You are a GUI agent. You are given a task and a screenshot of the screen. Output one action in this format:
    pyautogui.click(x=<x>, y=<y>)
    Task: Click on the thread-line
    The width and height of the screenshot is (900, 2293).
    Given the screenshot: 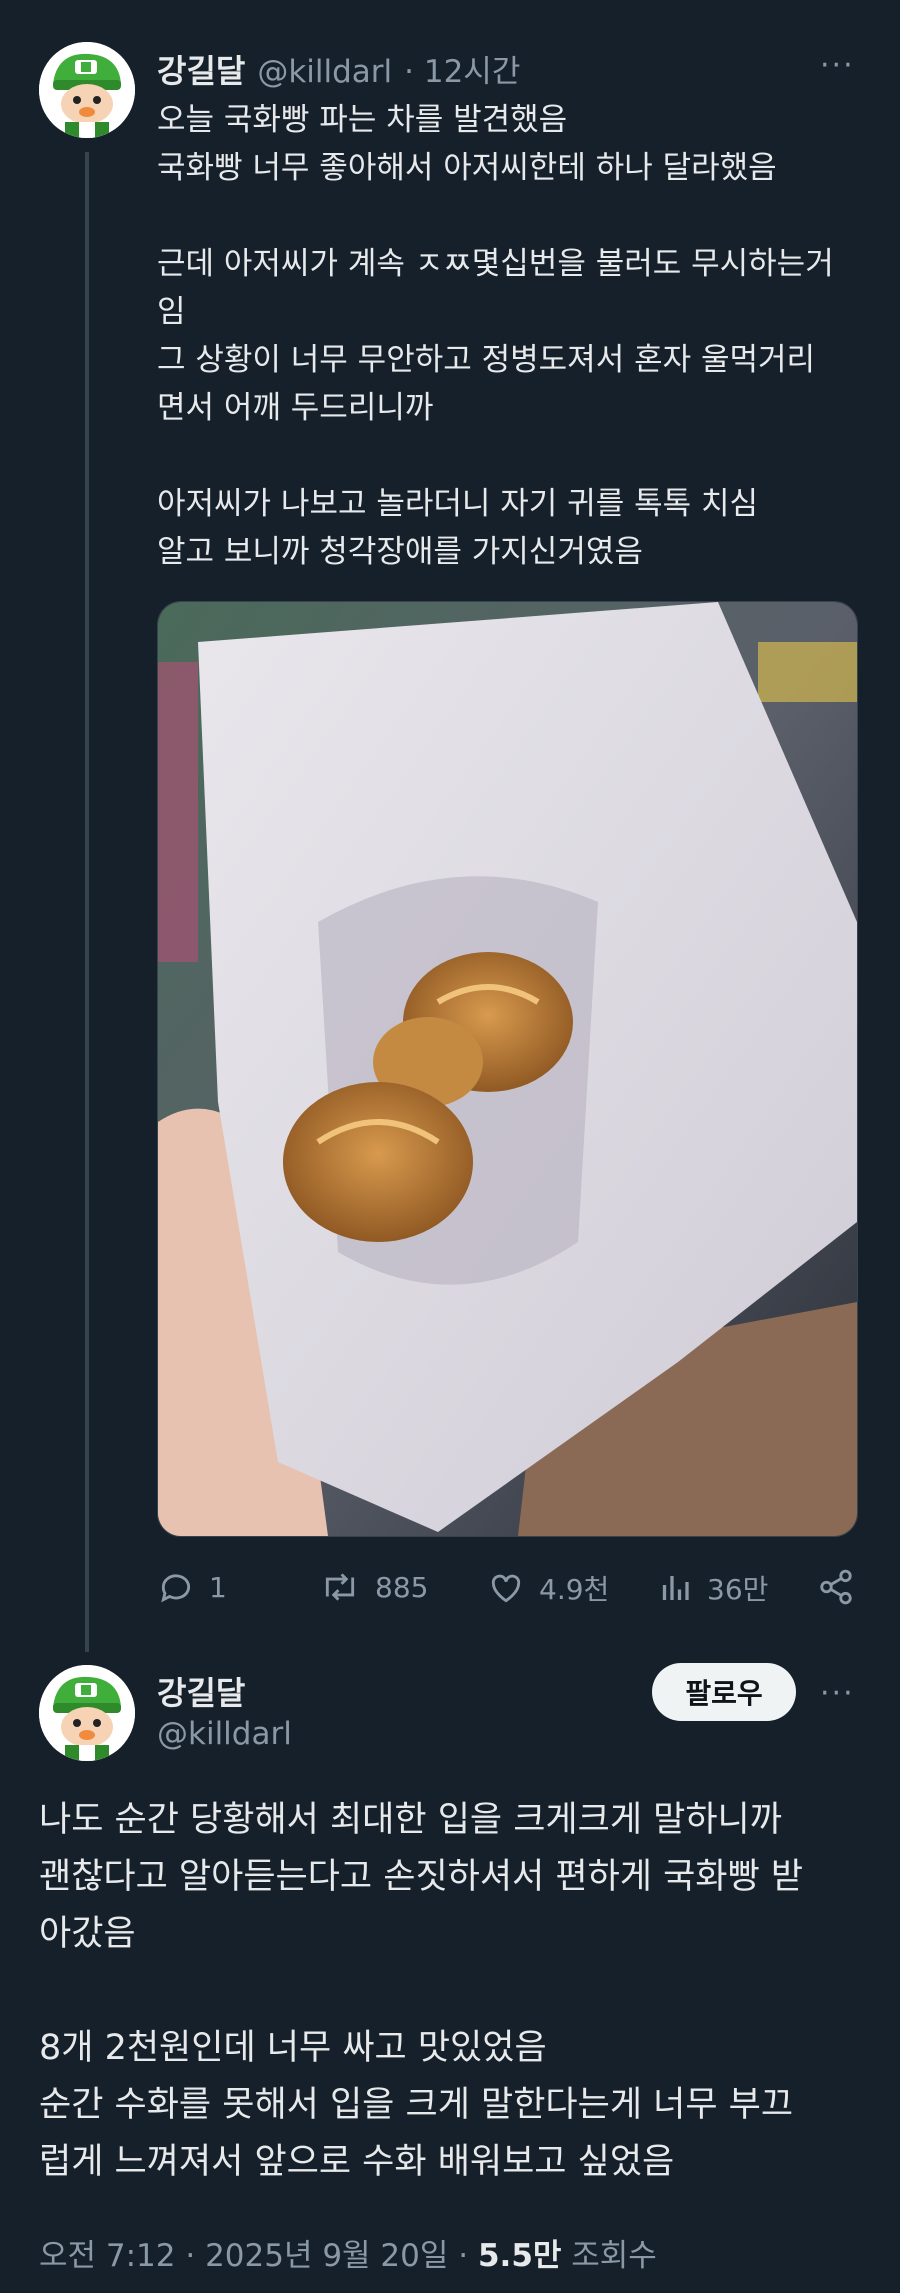 What is the action you would take?
    pyautogui.click(x=87, y=902)
    